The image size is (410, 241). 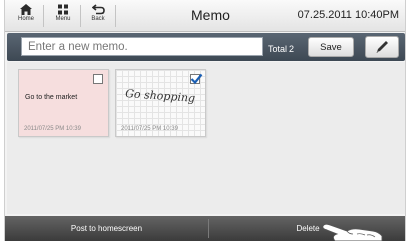 I want to click on new-memo-input, so click(x=142, y=46).